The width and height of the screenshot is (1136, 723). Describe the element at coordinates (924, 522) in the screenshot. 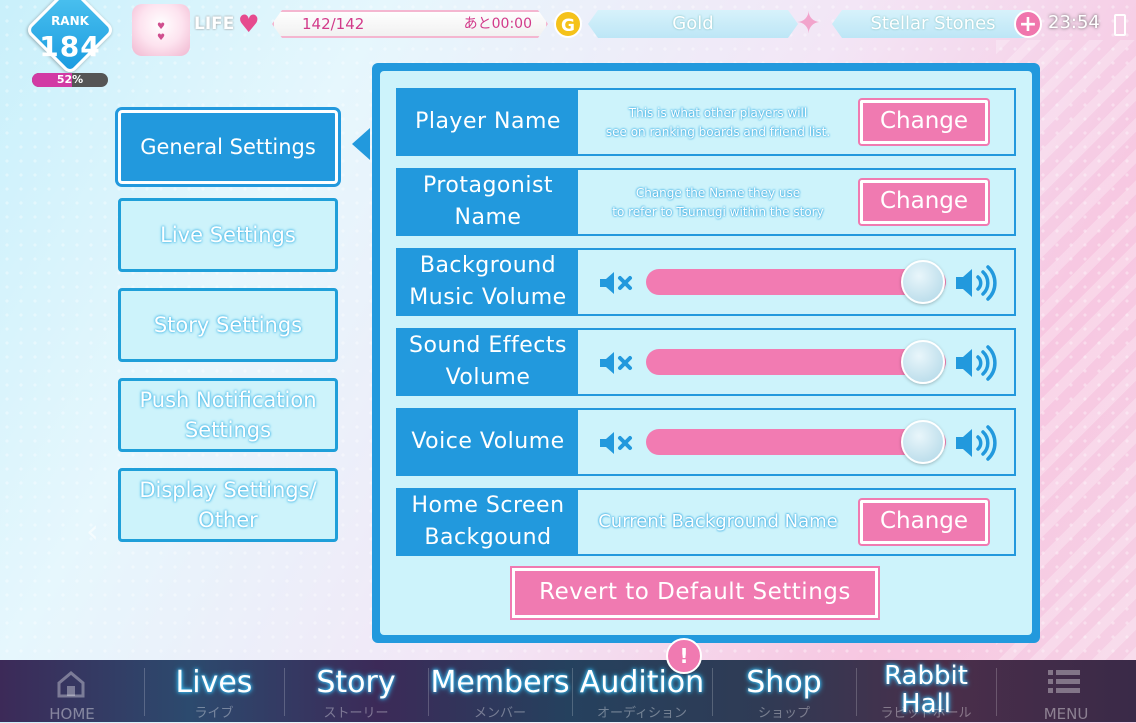

I see `change-background-button: Change` at that location.